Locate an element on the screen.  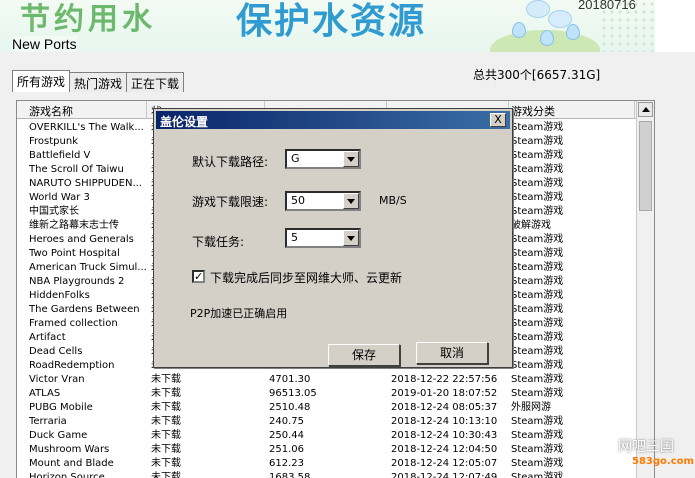
update-date-cell: 2018-12-24 10:13:10 is located at coordinates (444, 421).